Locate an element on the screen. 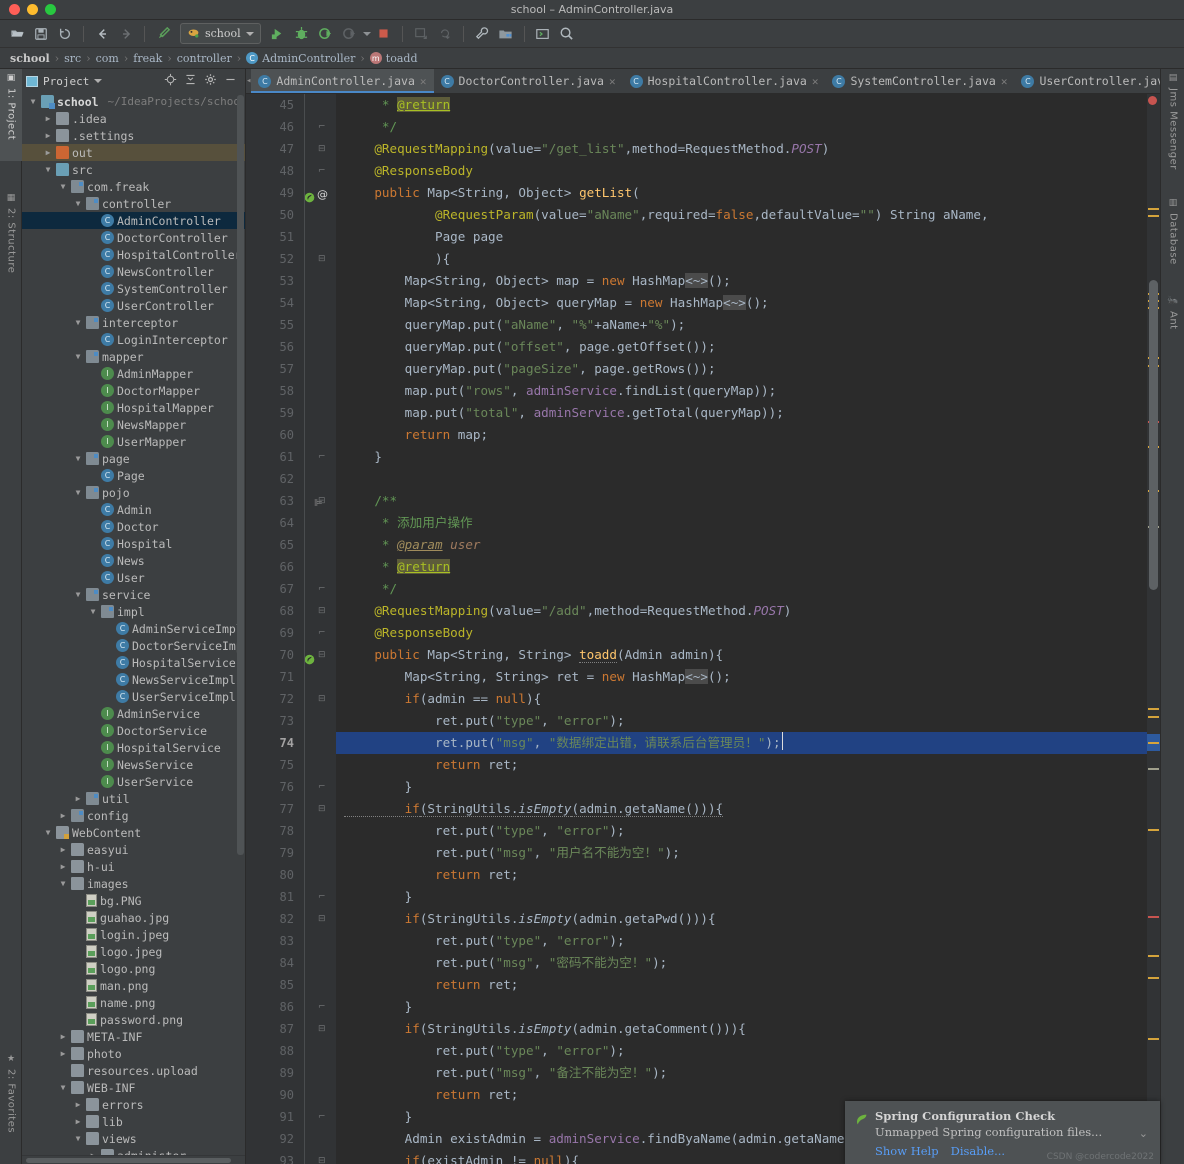 The width and height of the screenshot is (1184, 1164). gutter-row: ⌐ is located at coordinates (319, 127).